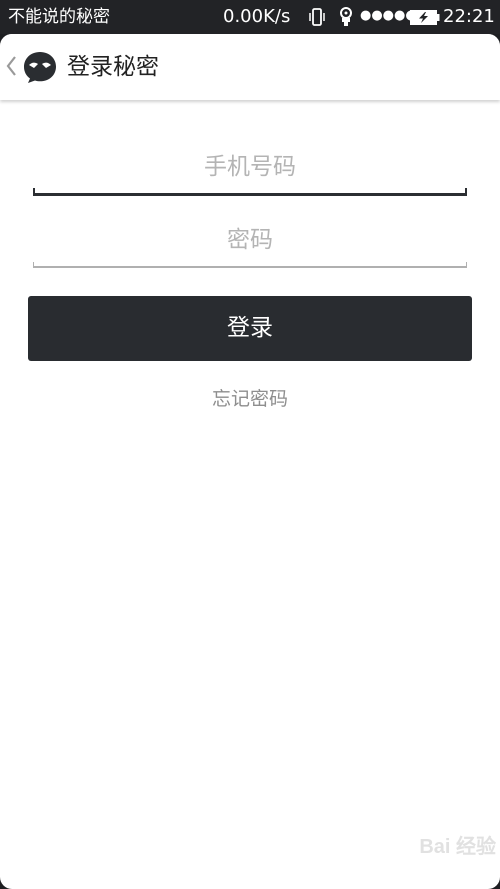  I want to click on phone-input, so click(250, 167).